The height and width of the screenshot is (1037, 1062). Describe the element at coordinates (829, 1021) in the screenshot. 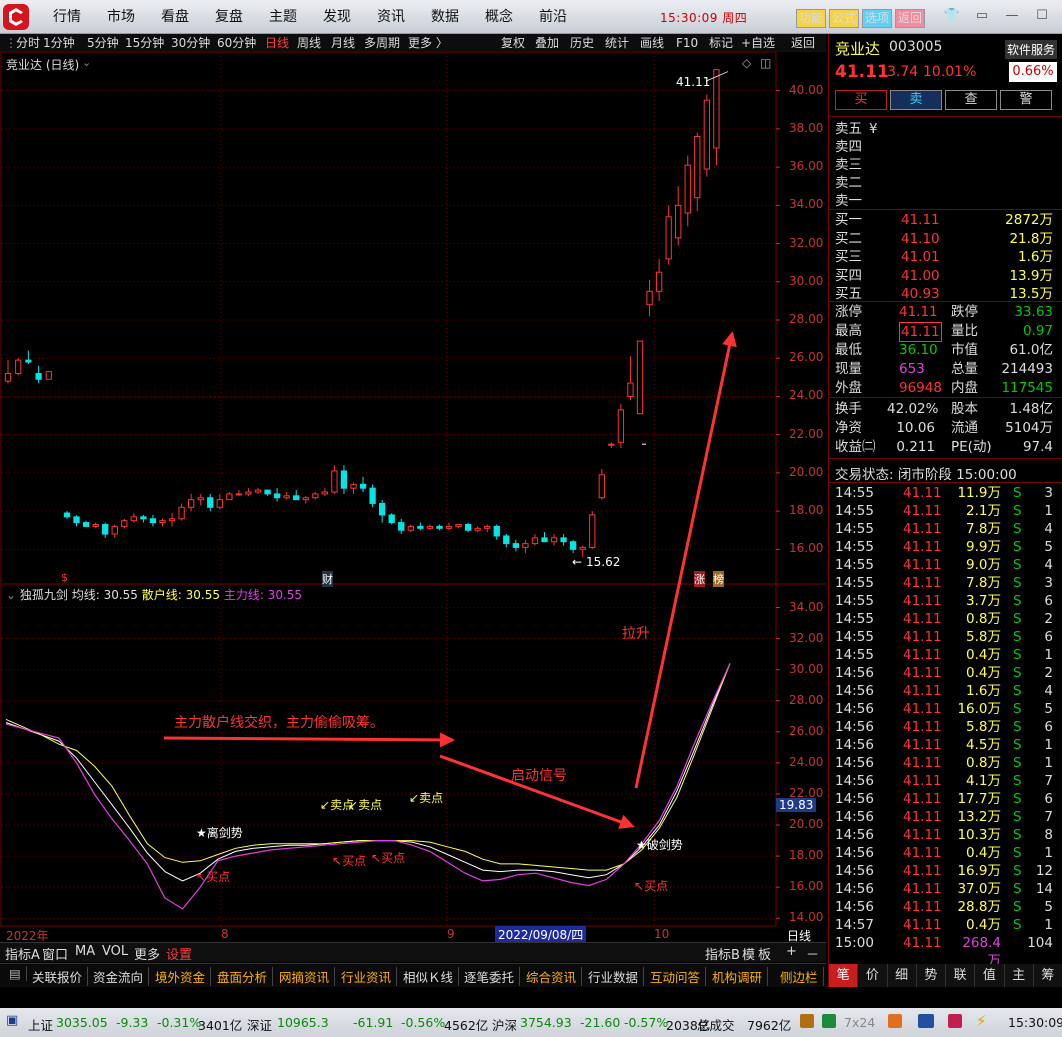

I see `news-icon` at that location.